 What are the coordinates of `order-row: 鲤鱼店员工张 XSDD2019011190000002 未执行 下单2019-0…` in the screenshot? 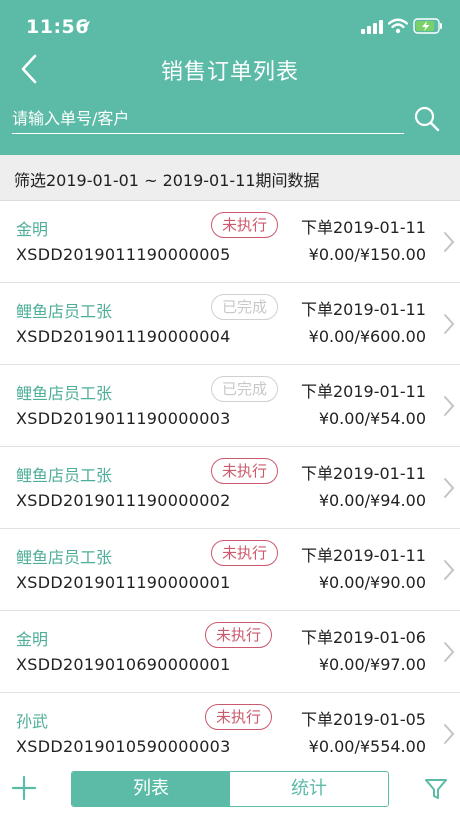 It's located at (230, 488).